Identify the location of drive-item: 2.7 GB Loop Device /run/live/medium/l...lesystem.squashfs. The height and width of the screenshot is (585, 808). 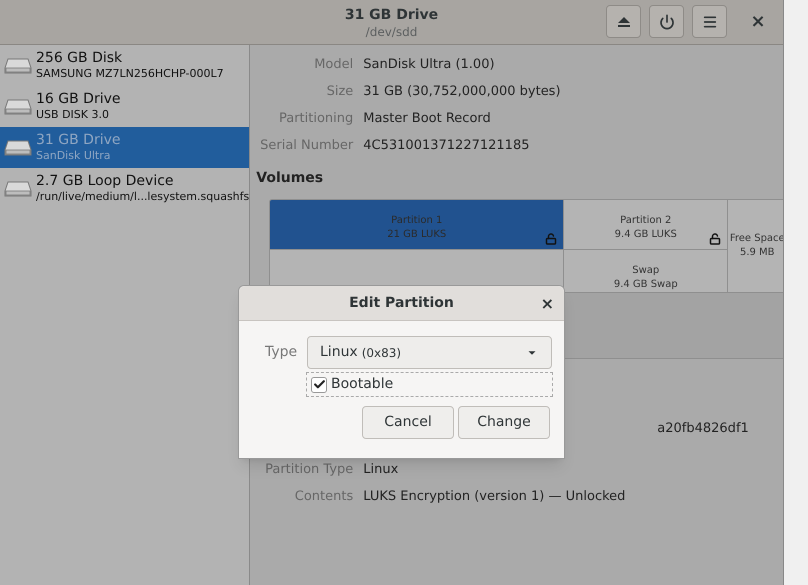
(125, 188).